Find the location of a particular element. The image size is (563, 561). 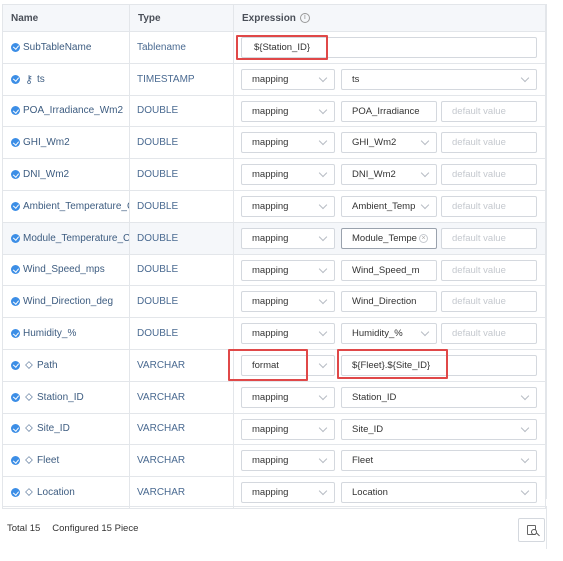

field-name: Path is located at coordinates (47, 365).